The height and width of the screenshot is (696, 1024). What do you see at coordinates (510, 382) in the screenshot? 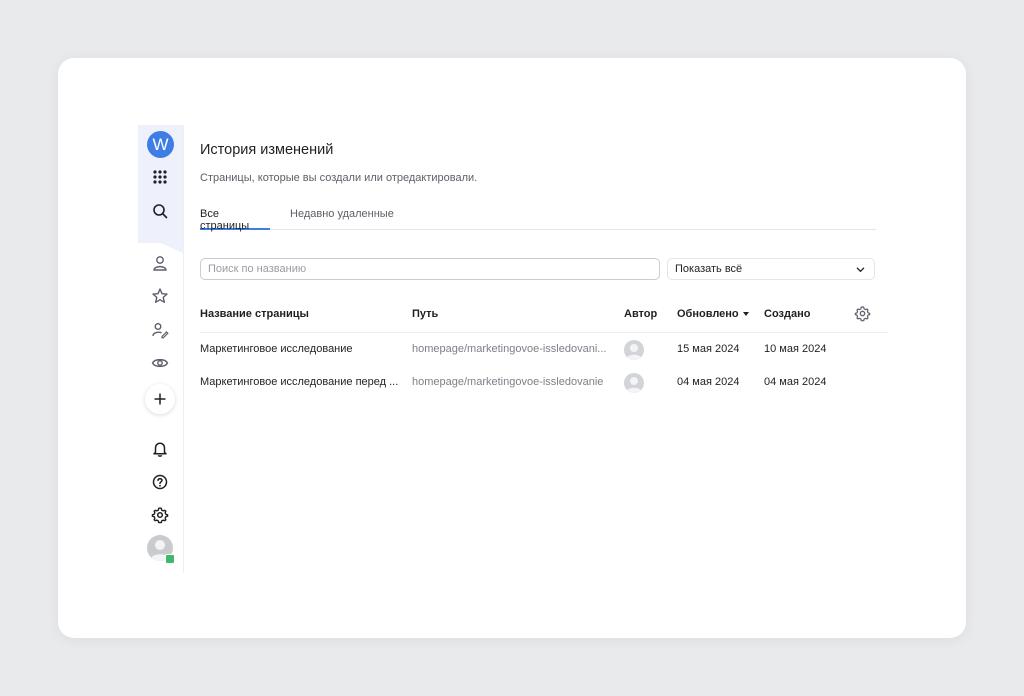
I see `row-page-path: homepage/marketingovoe-issledovanie` at bounding box center [510, 382].